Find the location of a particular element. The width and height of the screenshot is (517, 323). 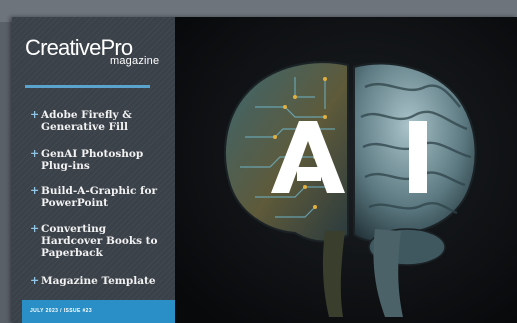

headline-text: Converting Hardcover Books to Paperback is located at coordinates (99, 241).